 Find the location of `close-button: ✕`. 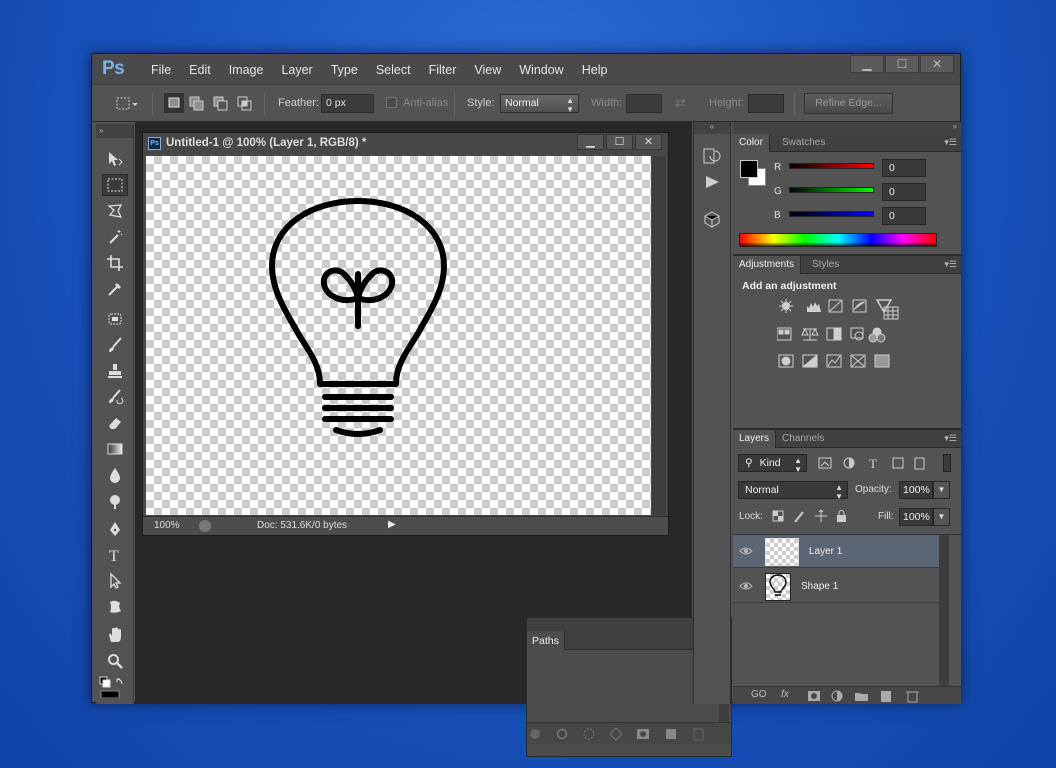

close-button: ✕ is located at coordinates (937, 64).